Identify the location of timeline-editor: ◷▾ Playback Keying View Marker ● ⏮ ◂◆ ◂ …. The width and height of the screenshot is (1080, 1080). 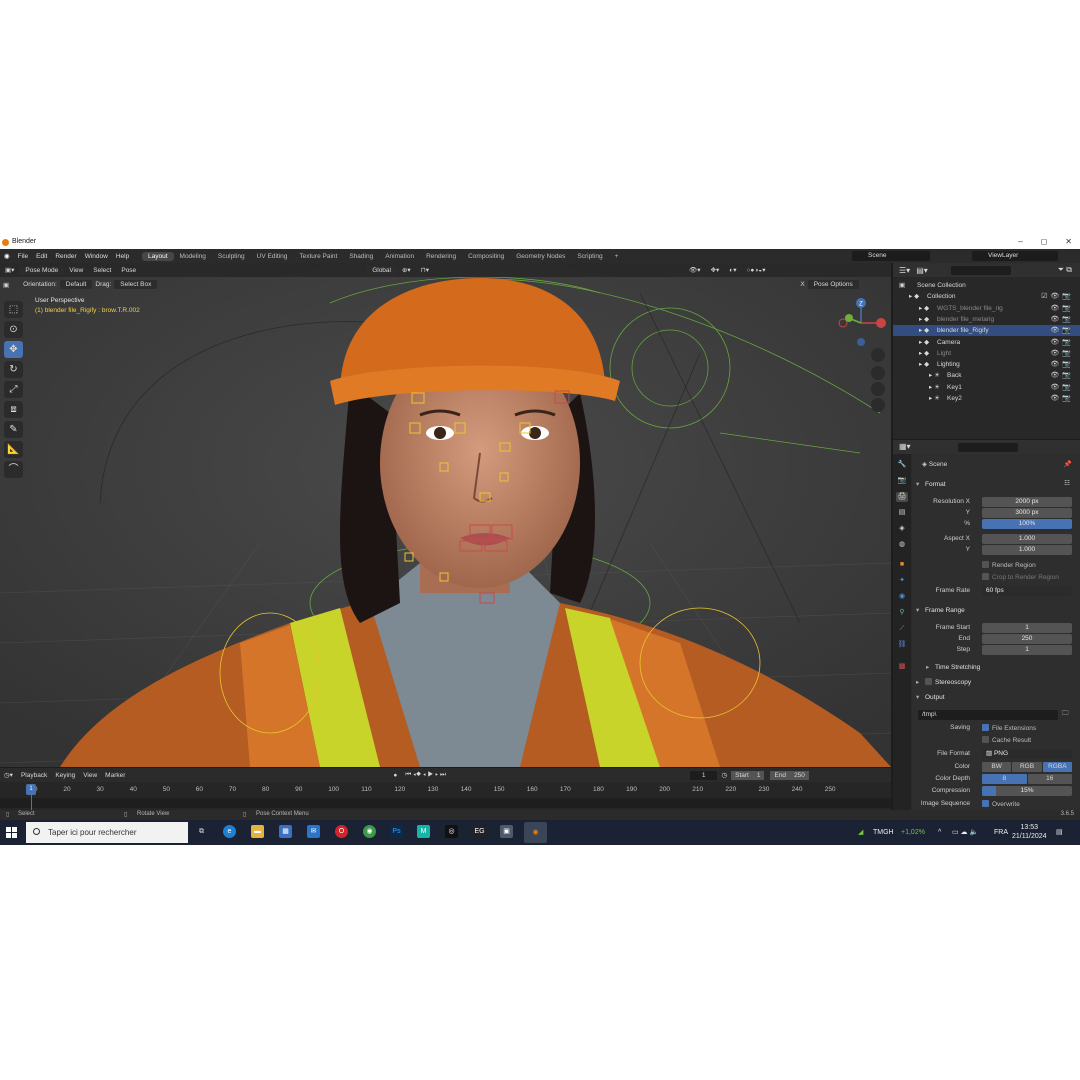
(445, 791).